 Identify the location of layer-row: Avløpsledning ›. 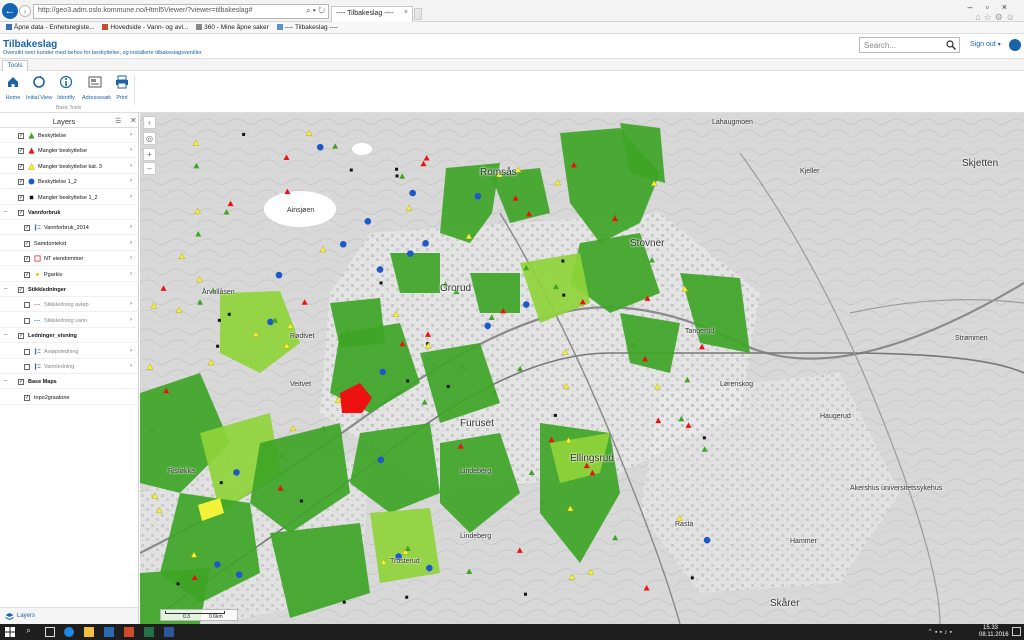
(69, 352).